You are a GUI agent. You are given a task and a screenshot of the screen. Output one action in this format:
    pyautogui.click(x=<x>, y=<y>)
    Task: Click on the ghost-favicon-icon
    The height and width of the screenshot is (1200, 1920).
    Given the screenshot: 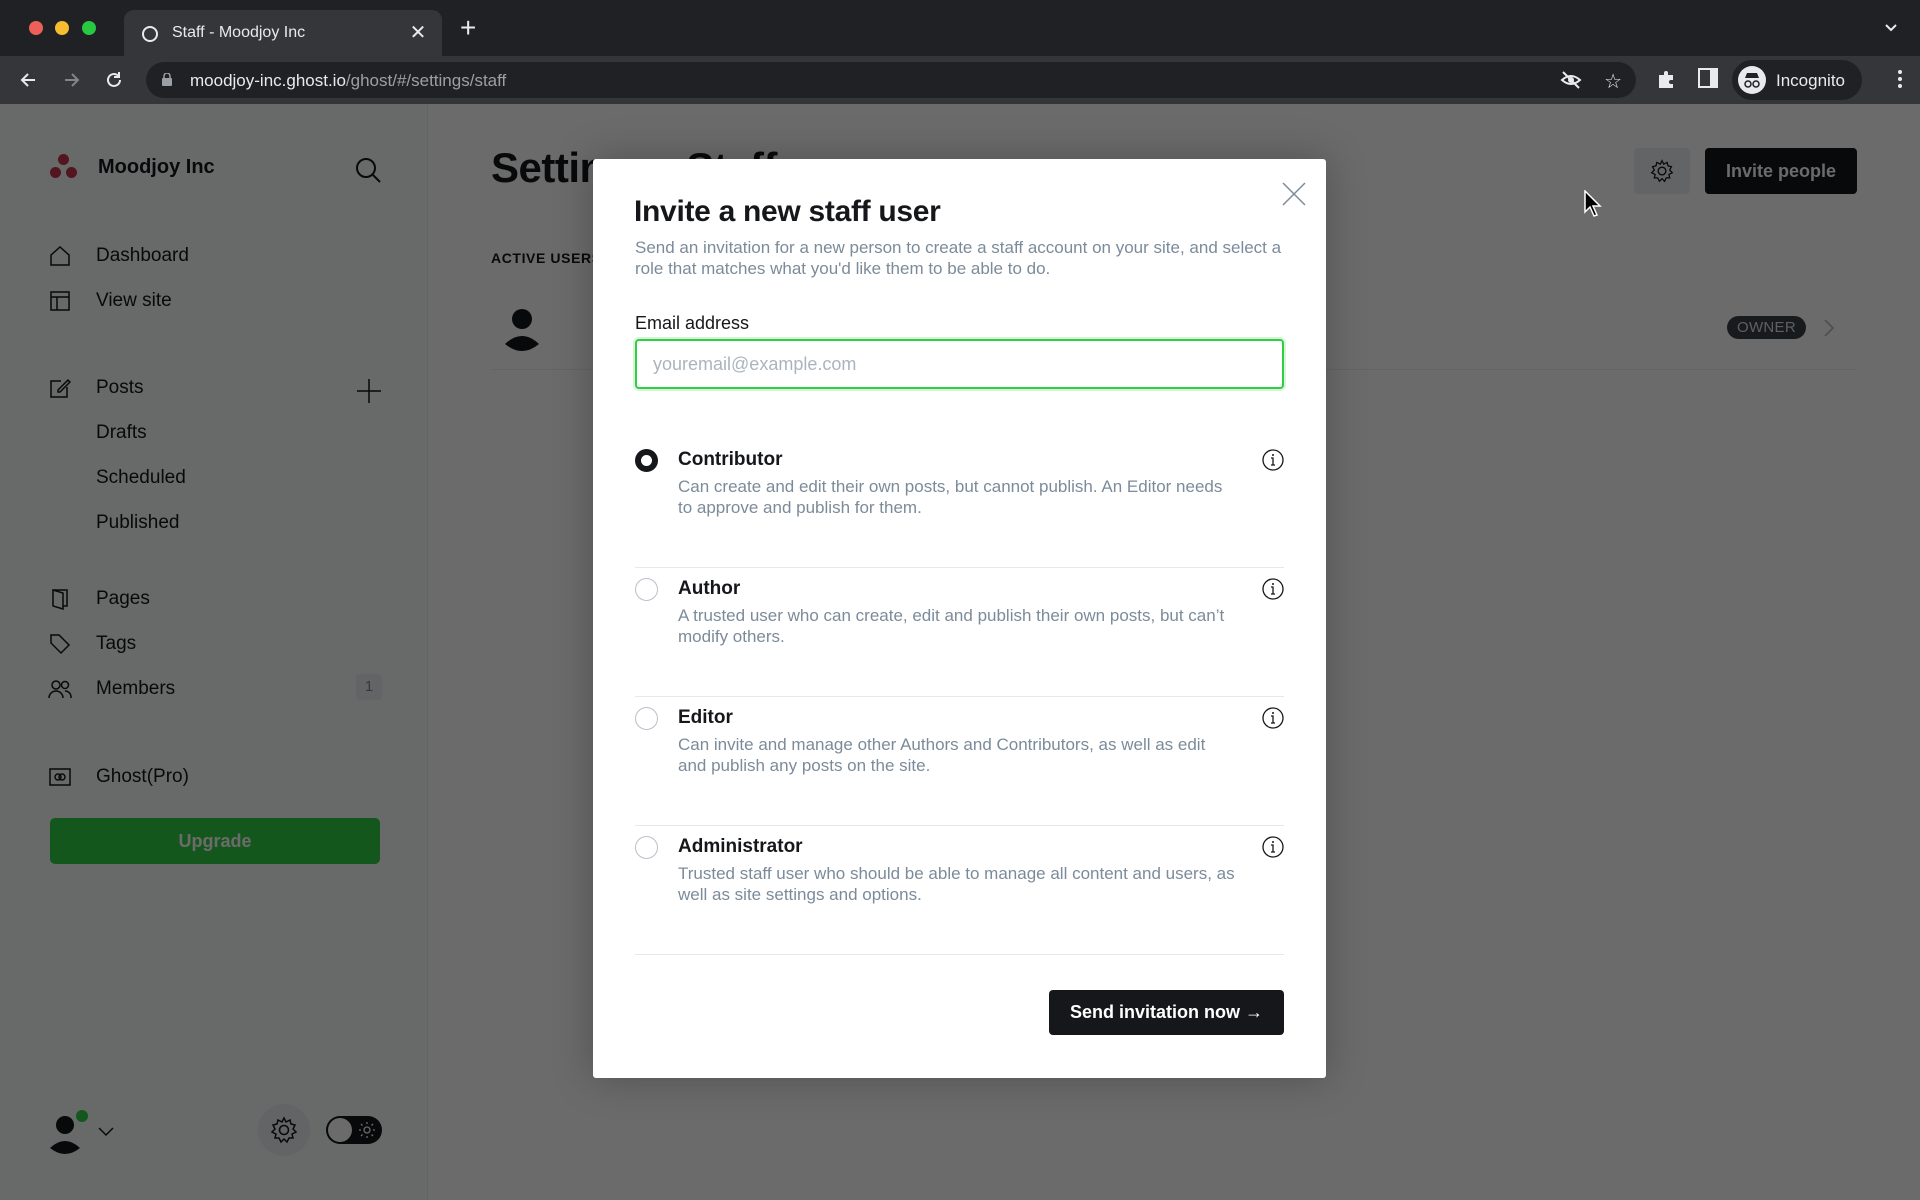 What is the action you would take?
    pyautogui.click(x=150, y=34)
    